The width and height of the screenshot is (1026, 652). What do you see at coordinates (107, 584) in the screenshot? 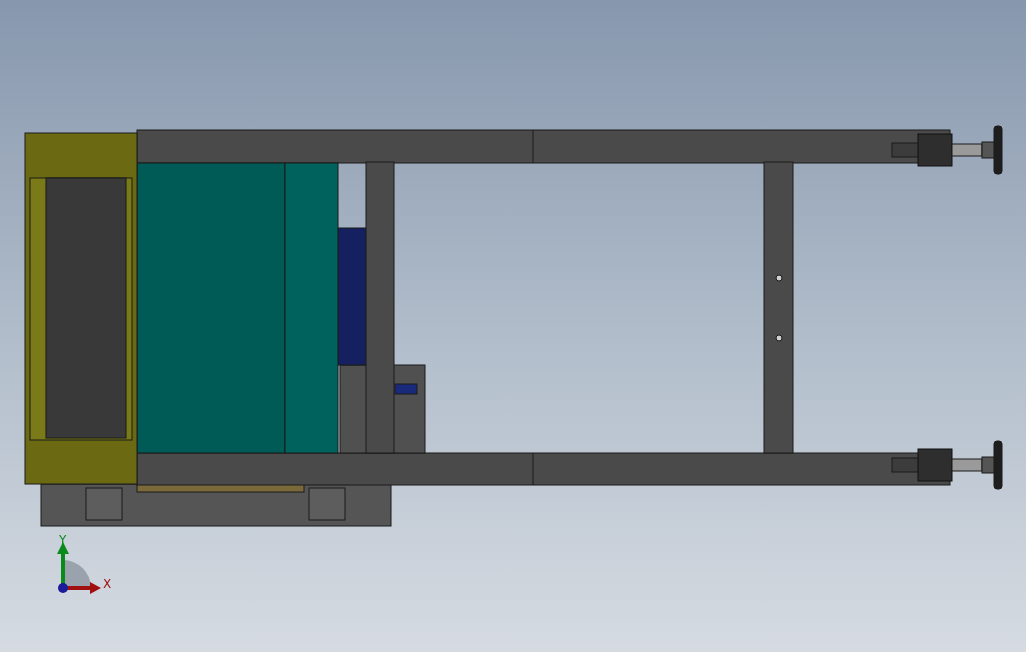
I see `x-axis-label: X` at bounding box center [107, 584].